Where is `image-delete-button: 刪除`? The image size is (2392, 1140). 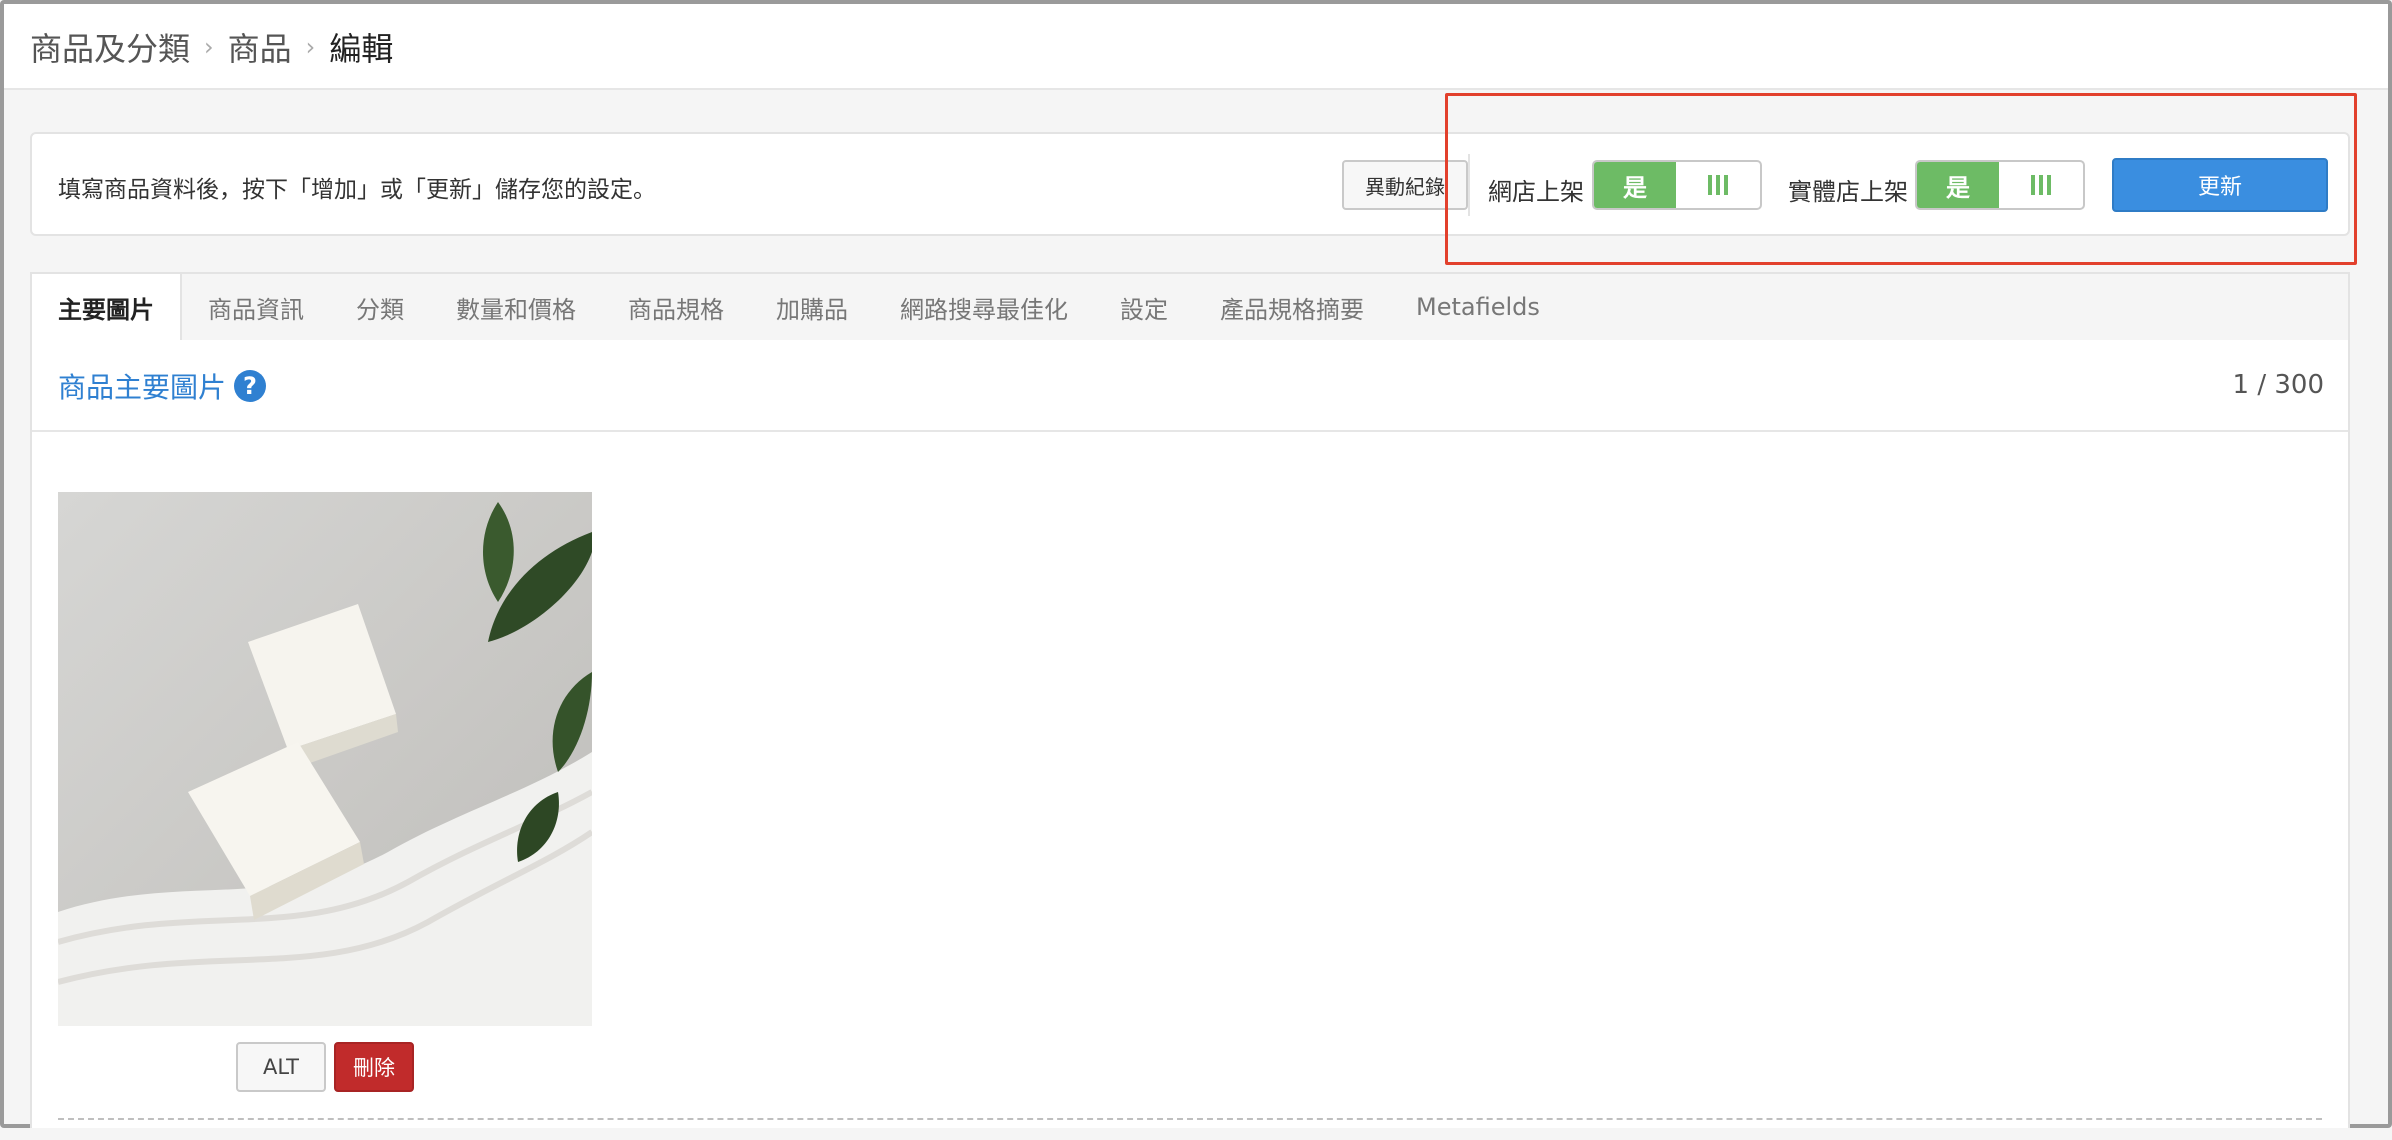
image-delete-button: 刪除 is located at coordinates (374, 1067).